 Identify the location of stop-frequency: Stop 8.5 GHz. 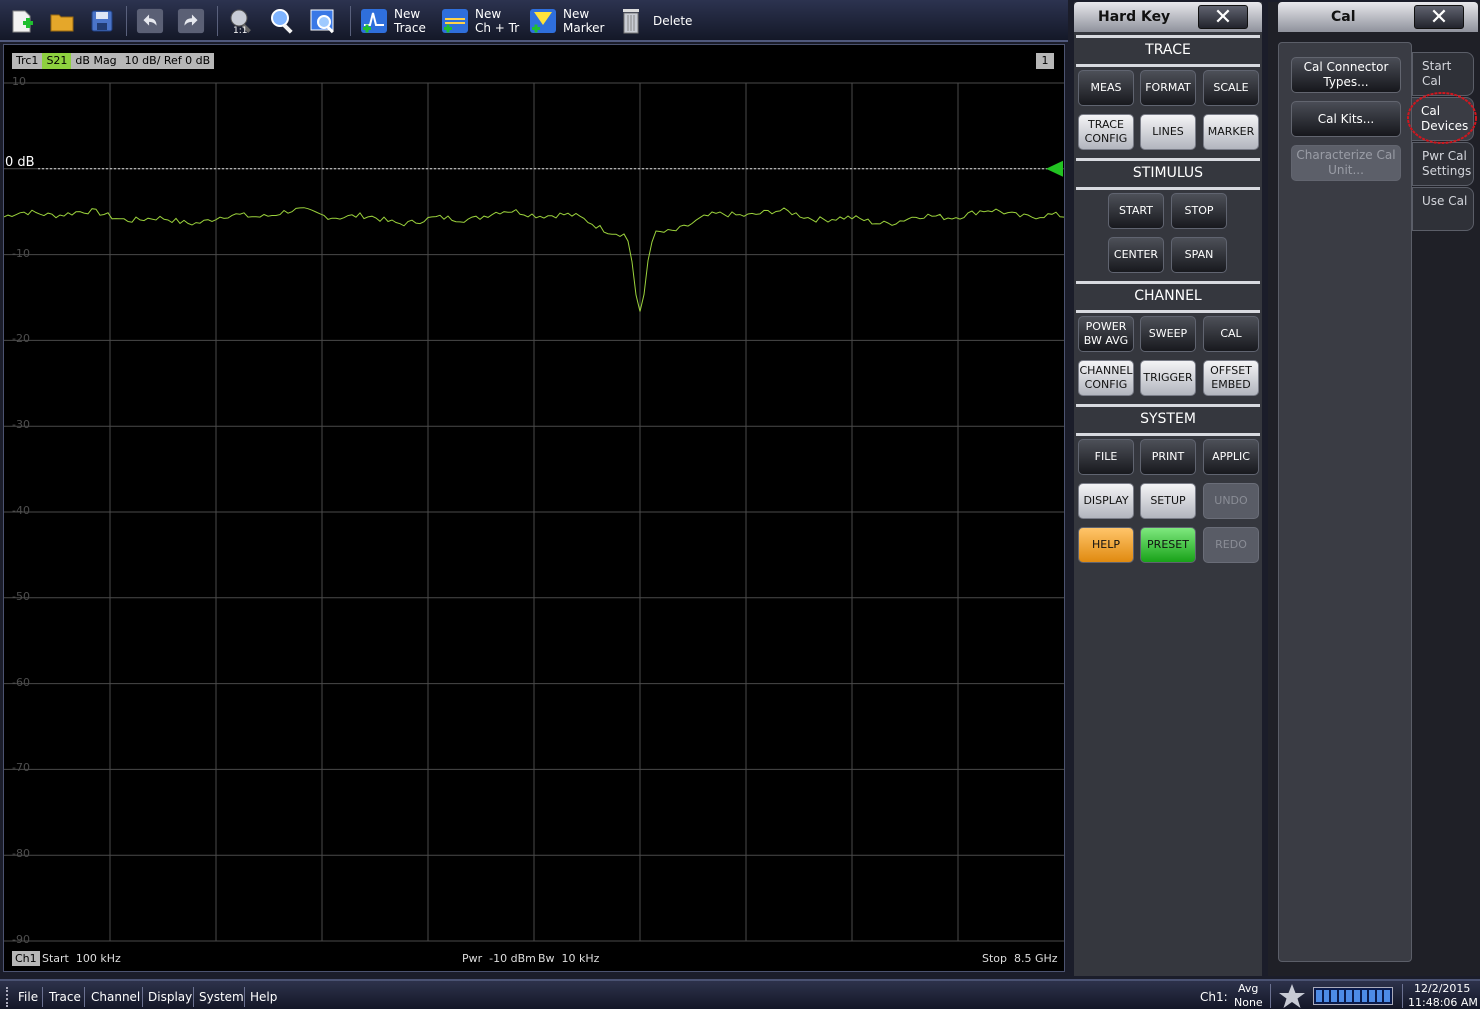
(1020, 958).